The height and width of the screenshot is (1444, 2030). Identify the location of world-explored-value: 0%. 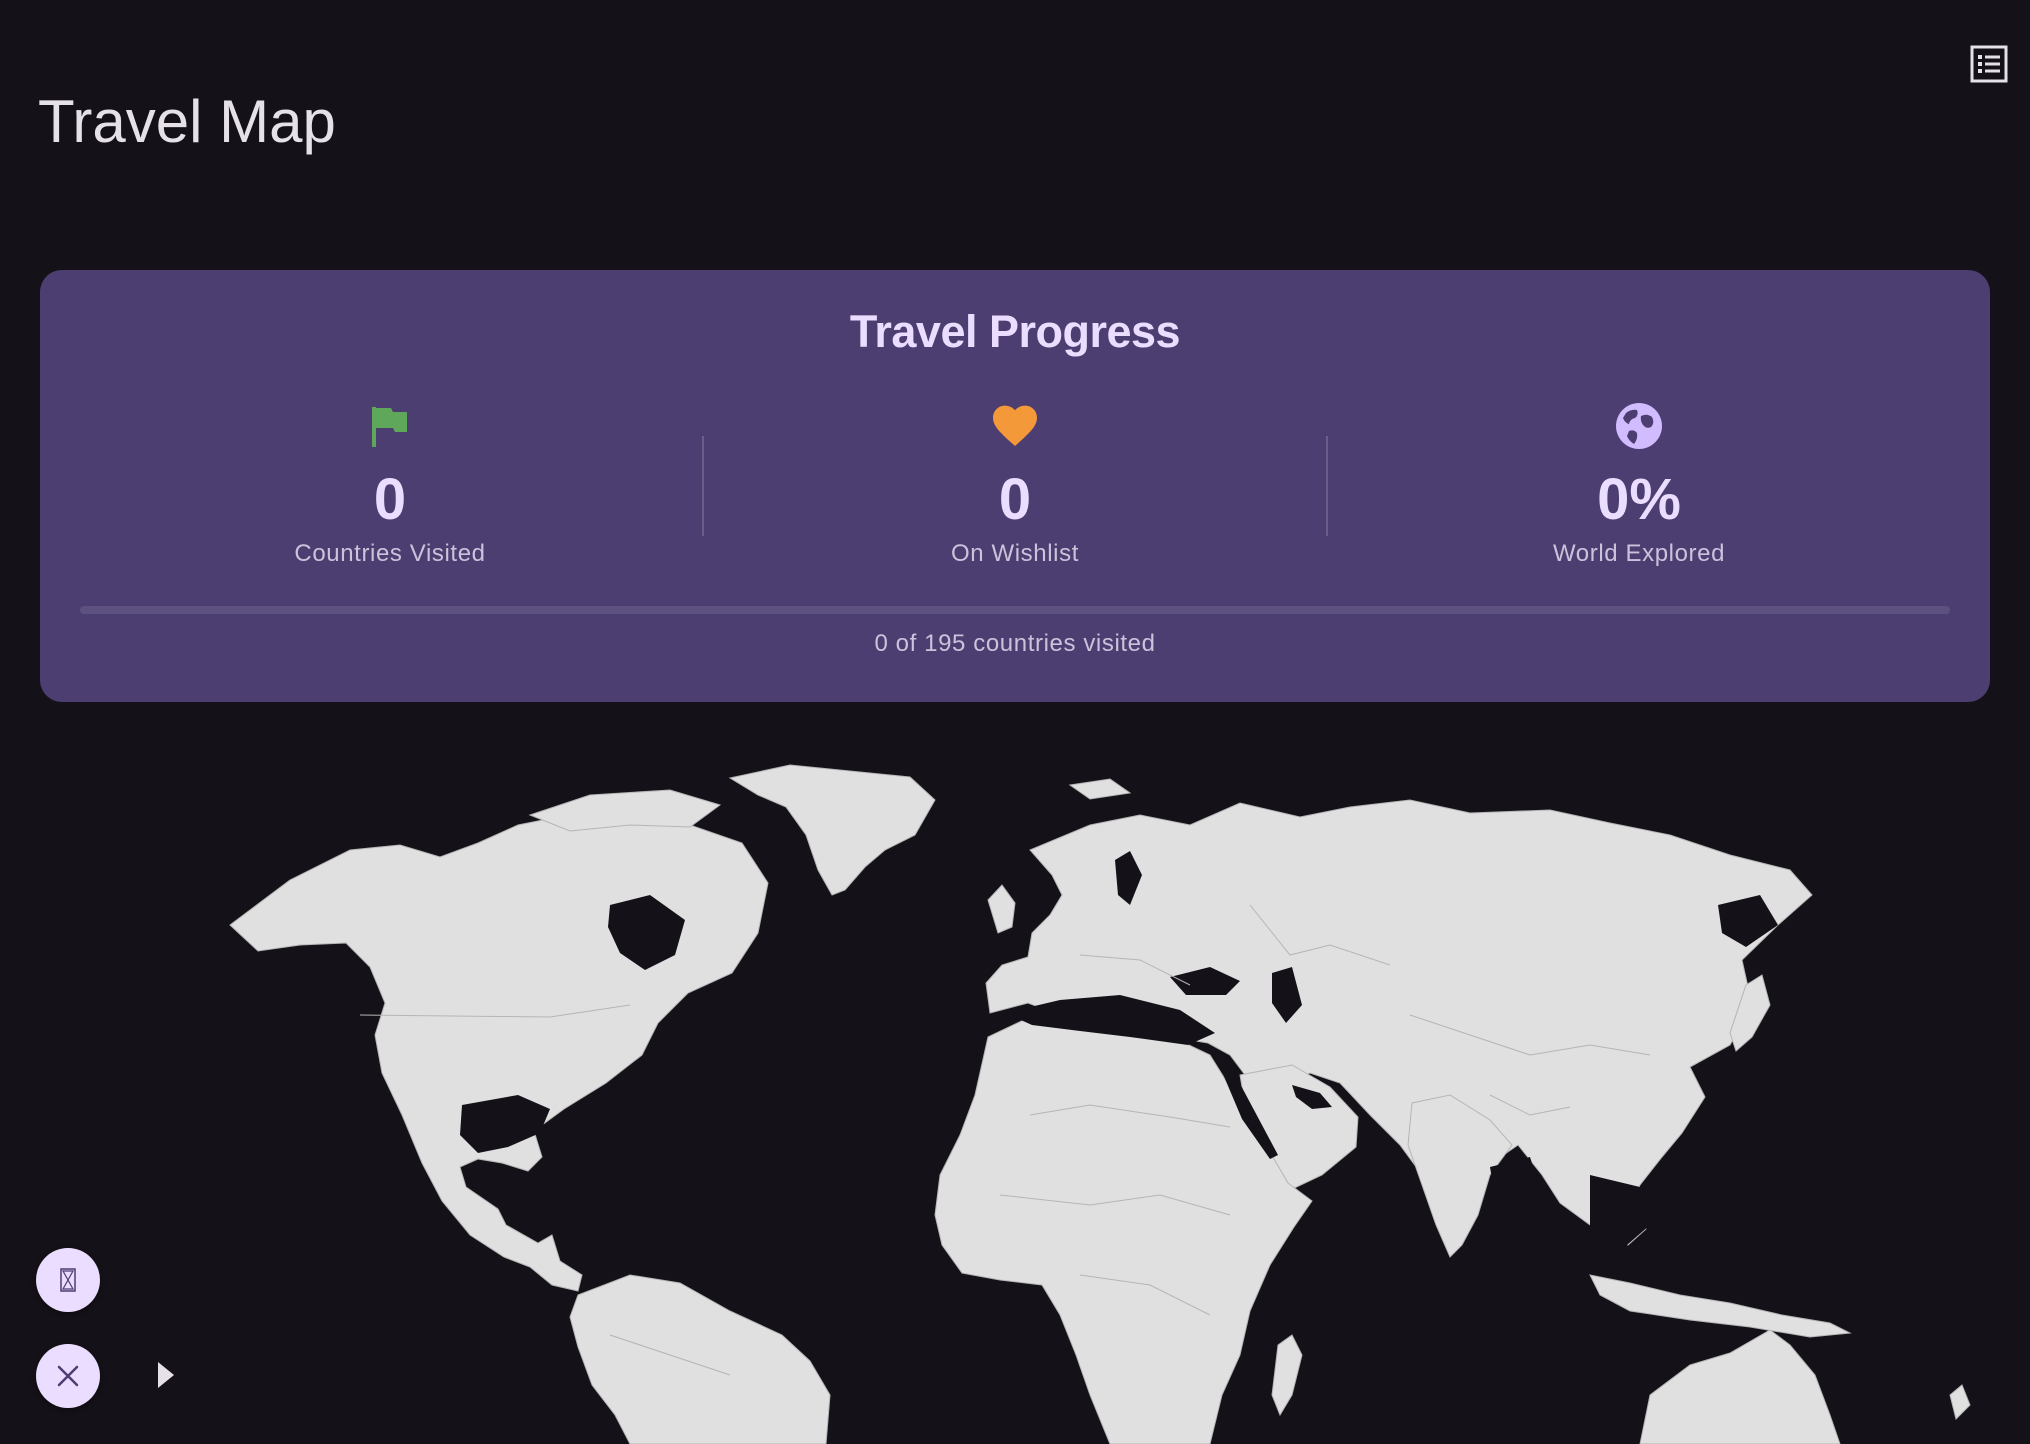
(1639, 499).